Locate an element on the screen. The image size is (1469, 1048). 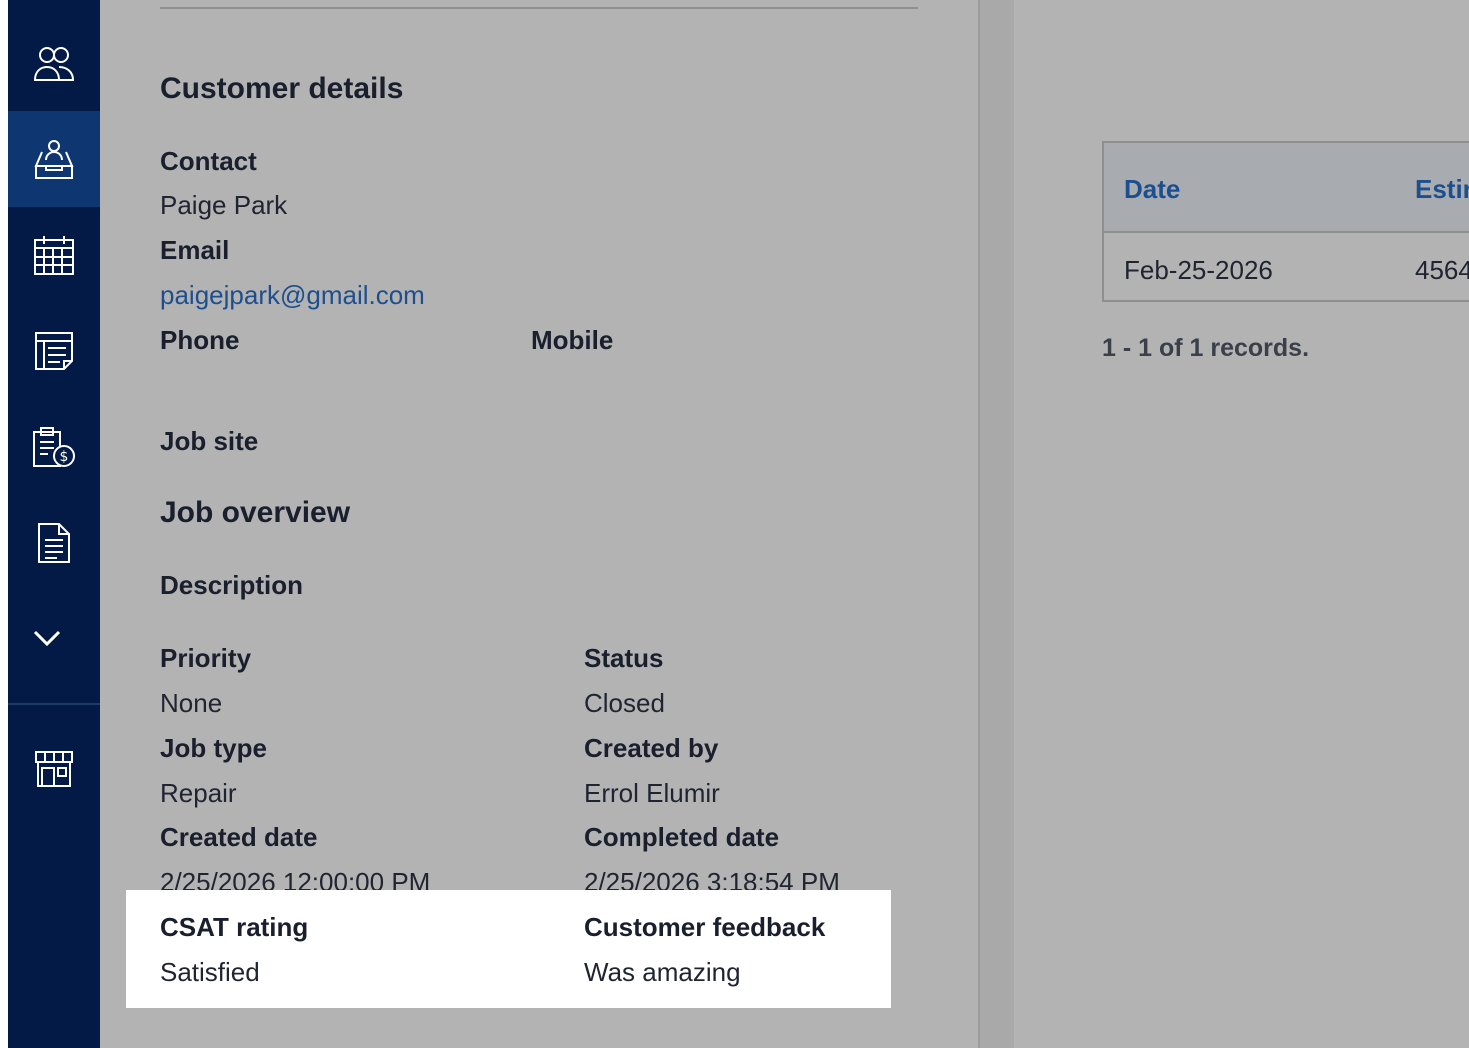
section-divider is located at coordinates (539, 8).